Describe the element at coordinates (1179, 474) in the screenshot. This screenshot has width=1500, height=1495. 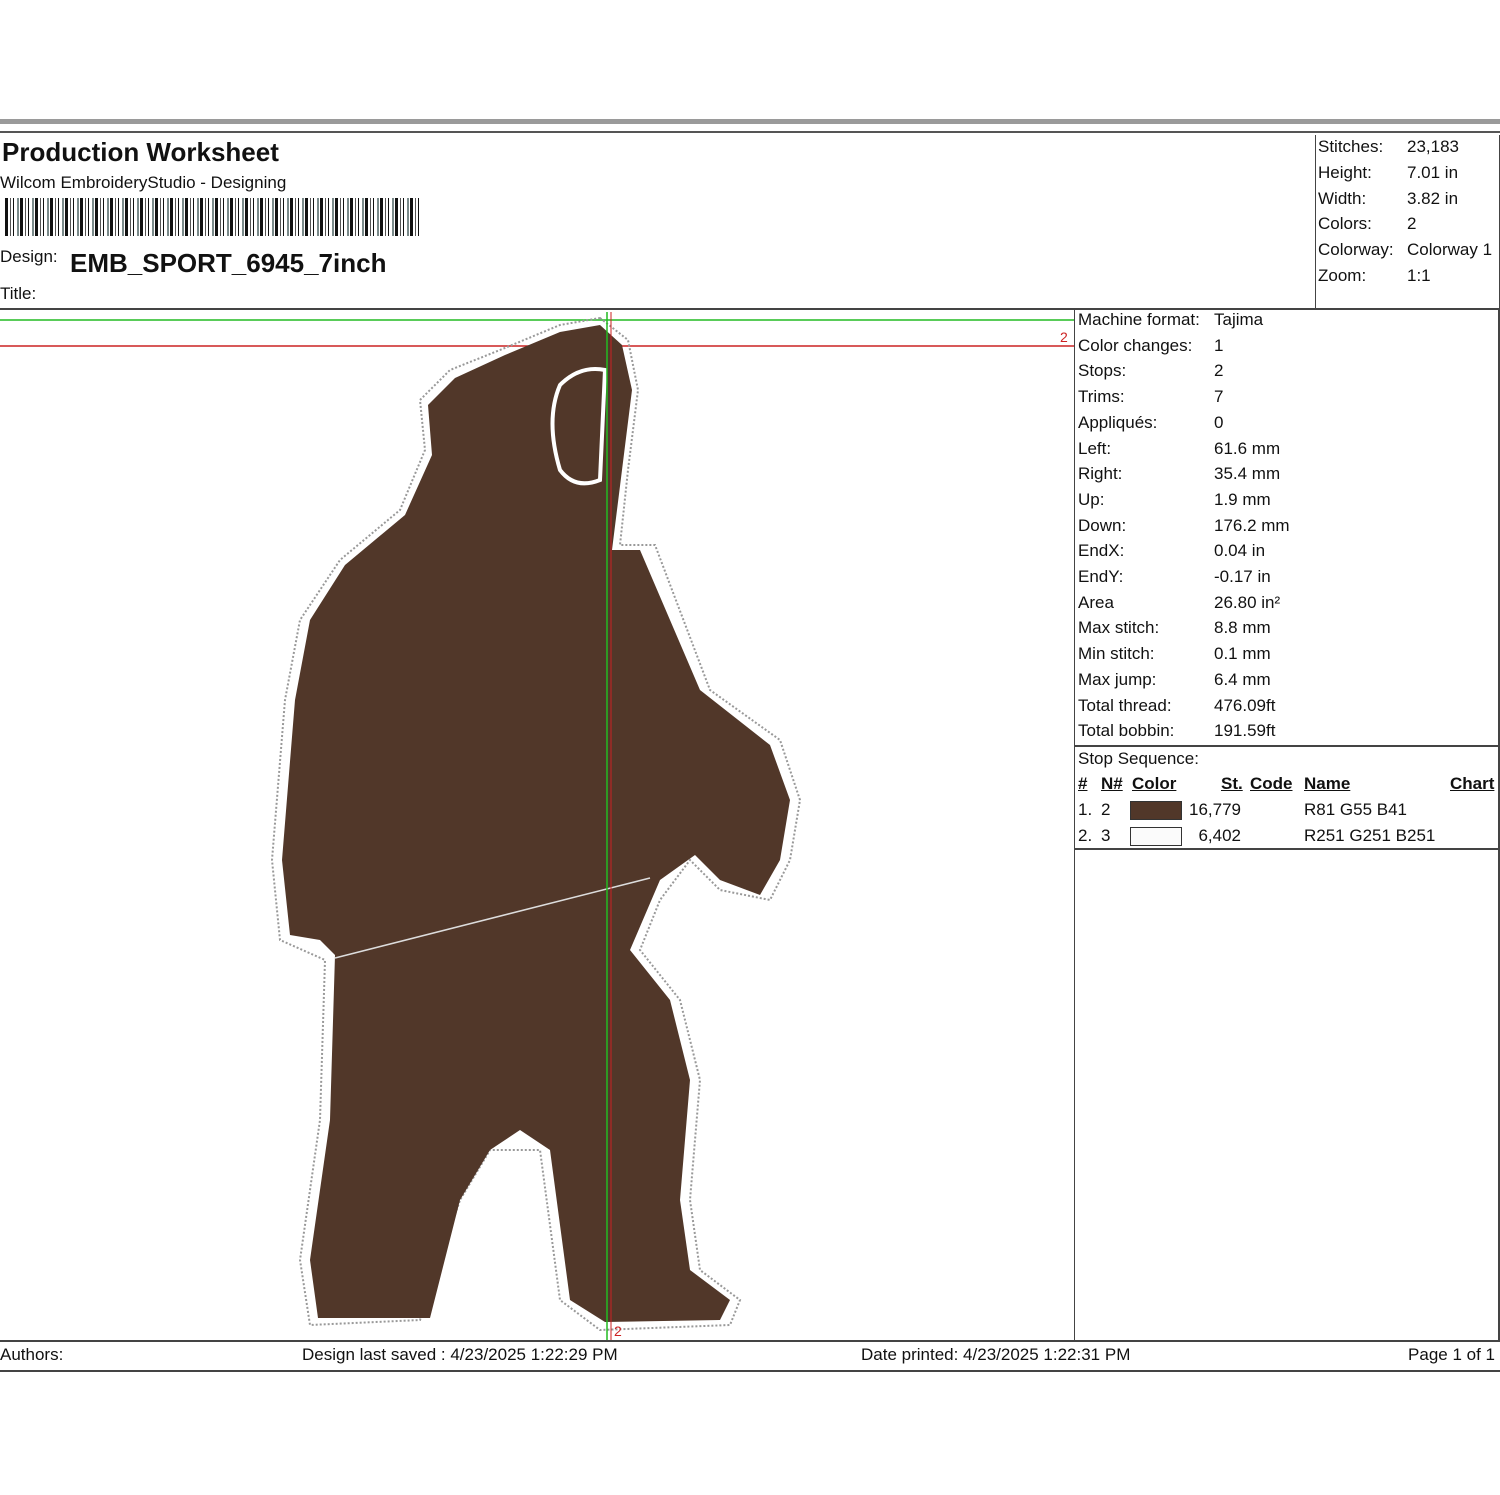
I see `detail-row: Right: 35.4 mm` at that location.